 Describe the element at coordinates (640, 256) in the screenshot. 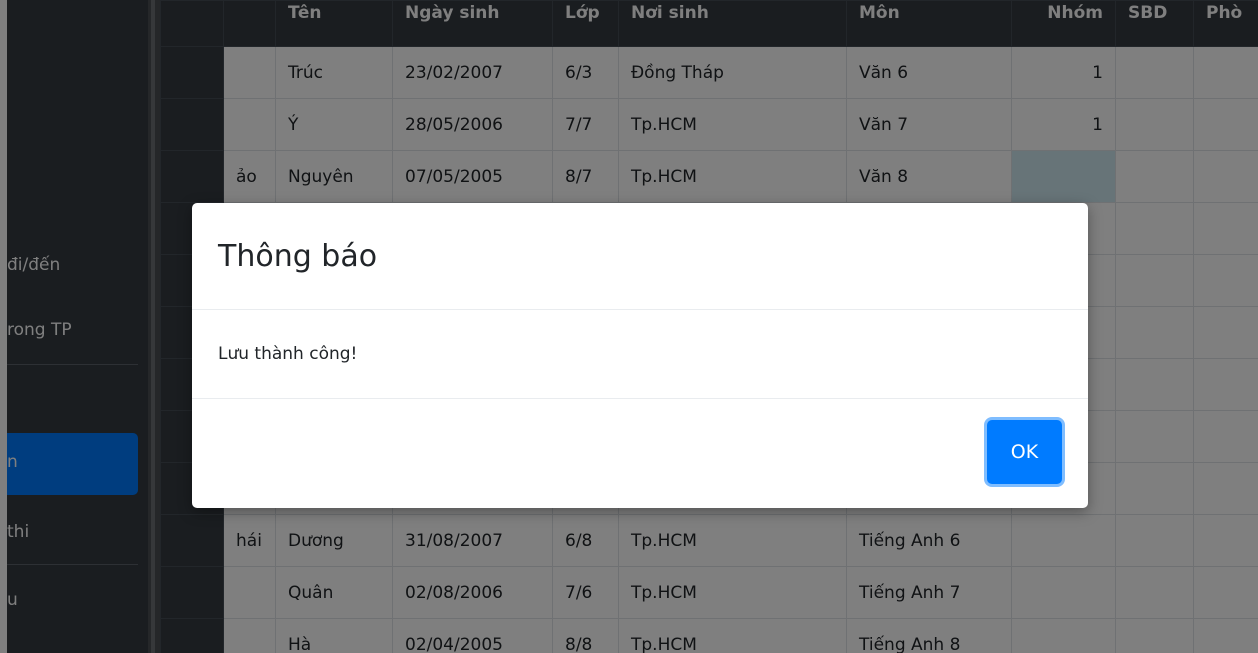

I see `dialog-header: Thông báo` at that location.